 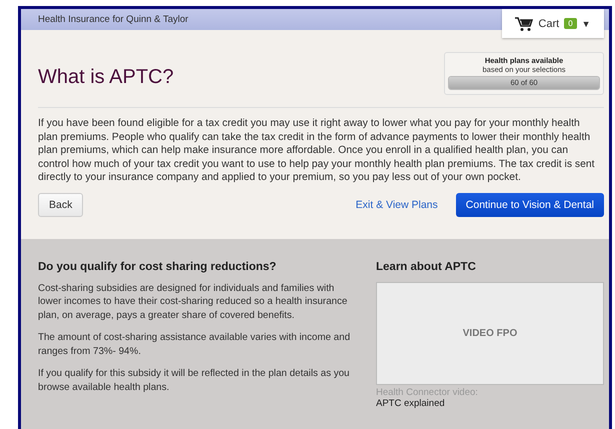 I want to click on exit-view-plans-link: Exit & View Plans, so click(x=397, y=204).